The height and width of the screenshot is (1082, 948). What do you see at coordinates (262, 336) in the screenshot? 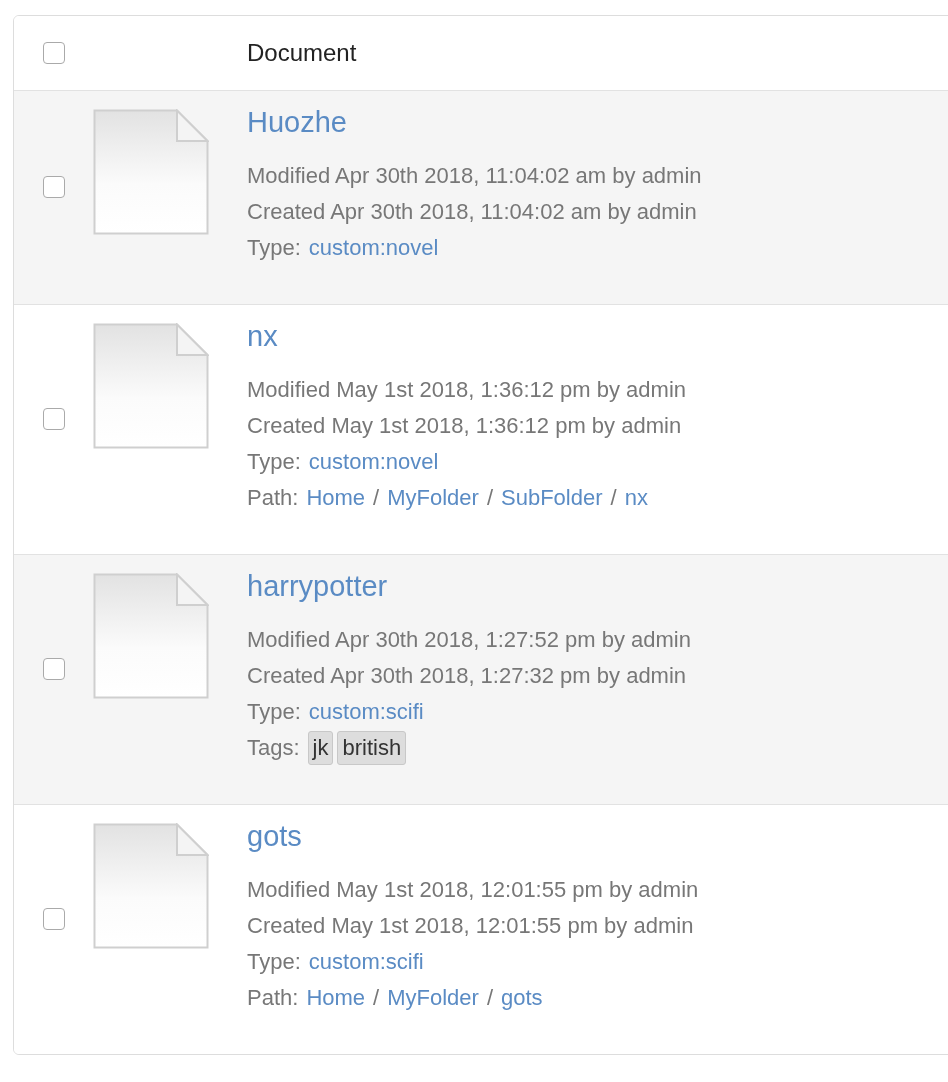
I see `document-title: nx` at bounding box center [262, 336].